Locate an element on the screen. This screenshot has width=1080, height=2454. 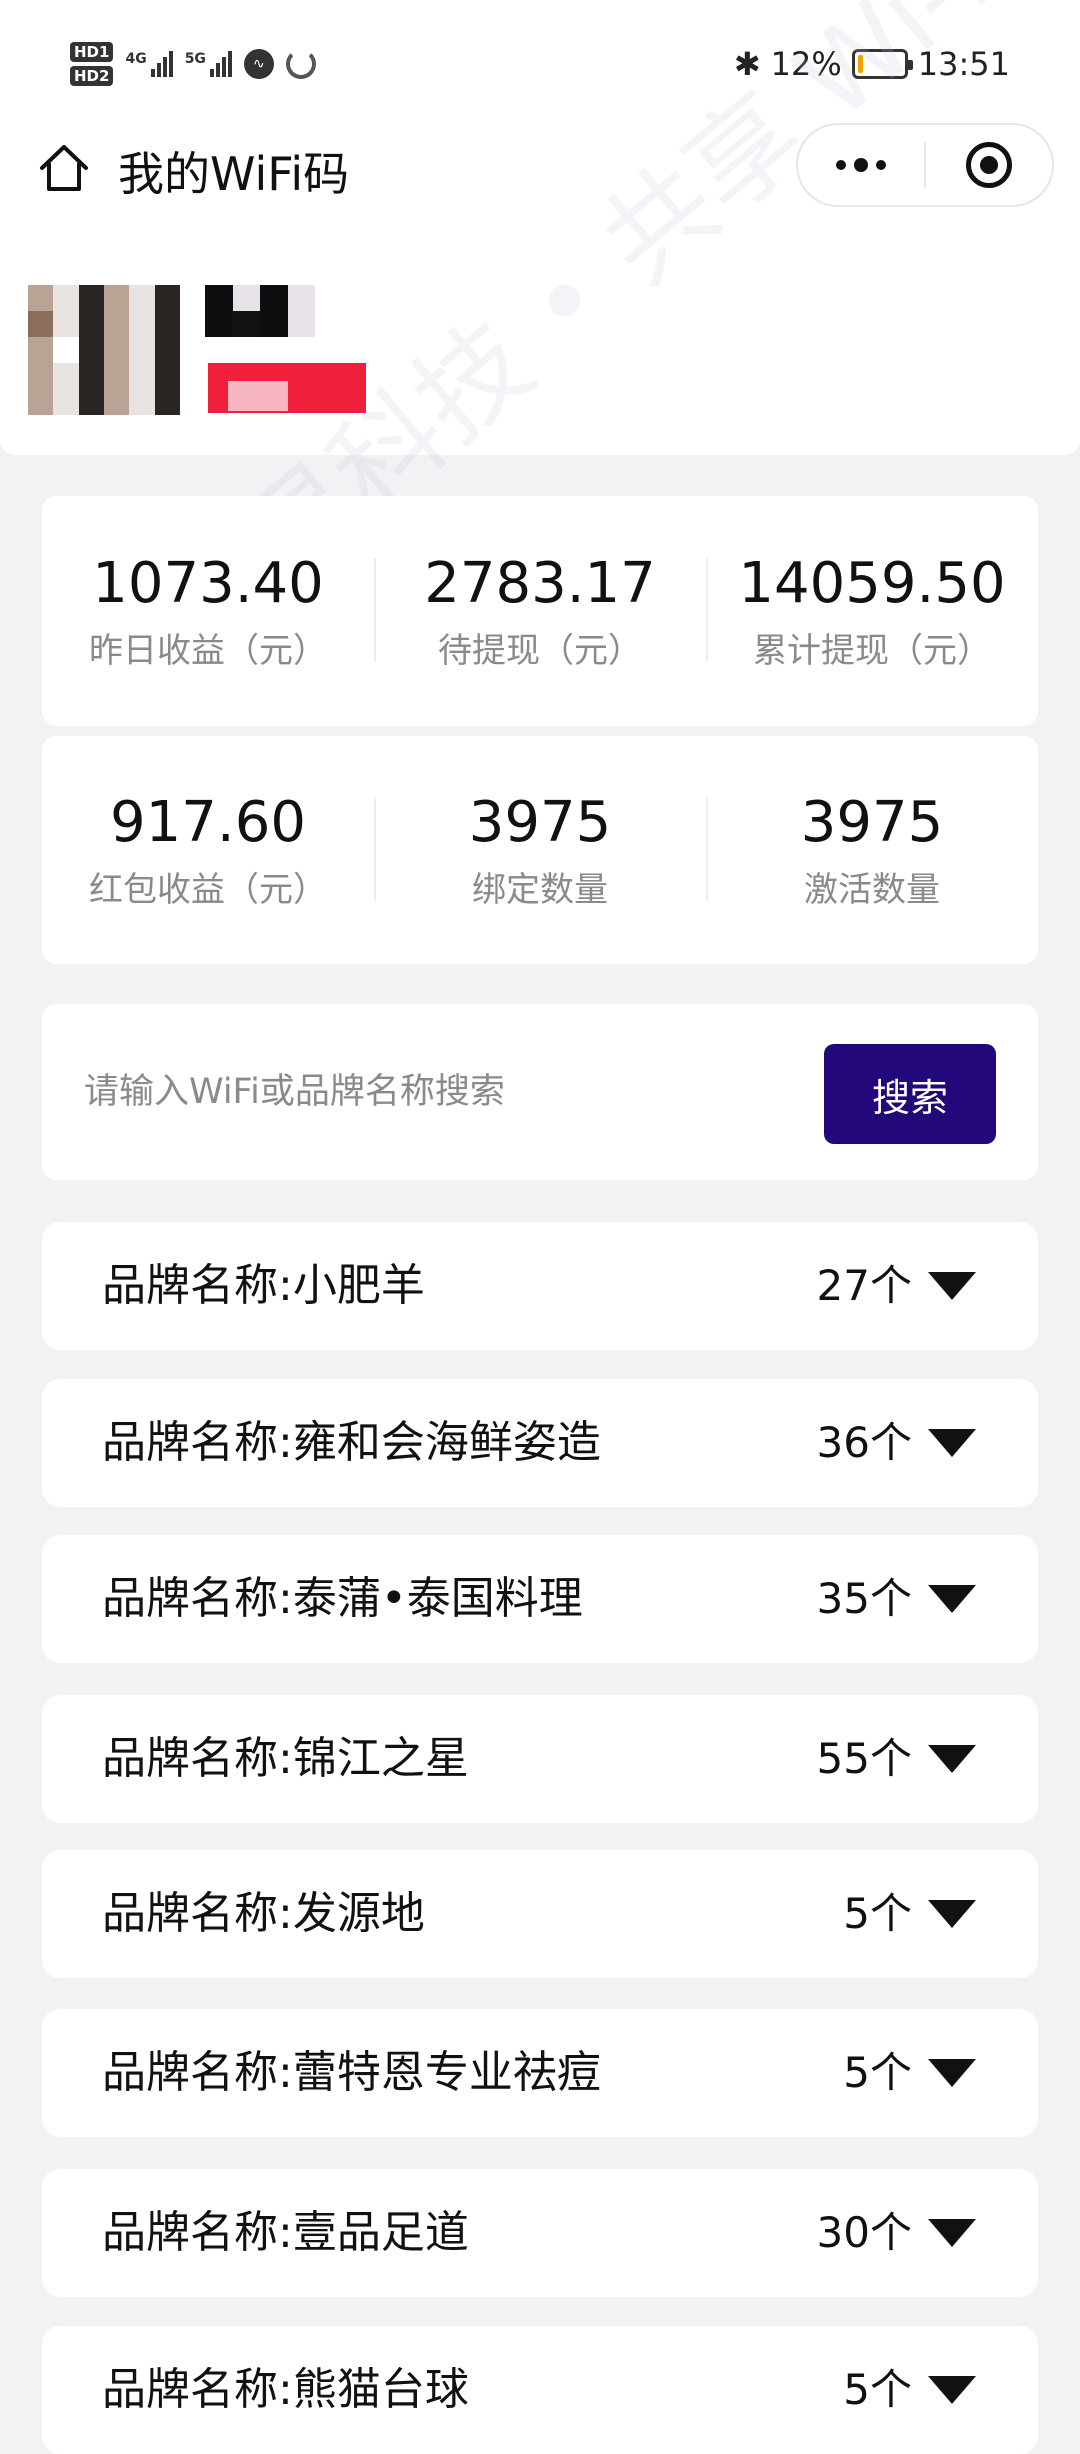
hd-indicators: HD1 HD2 is located at coordinates (92, 64).